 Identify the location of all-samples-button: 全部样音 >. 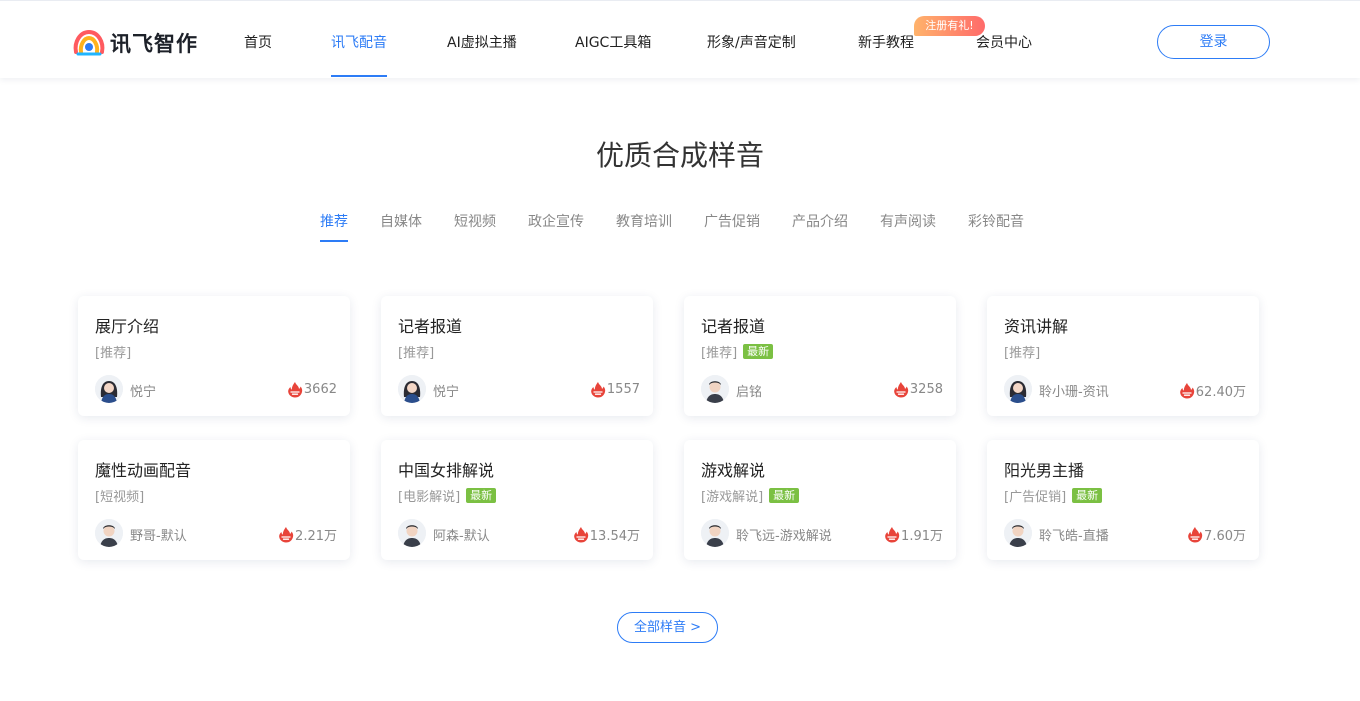
(667, 627).